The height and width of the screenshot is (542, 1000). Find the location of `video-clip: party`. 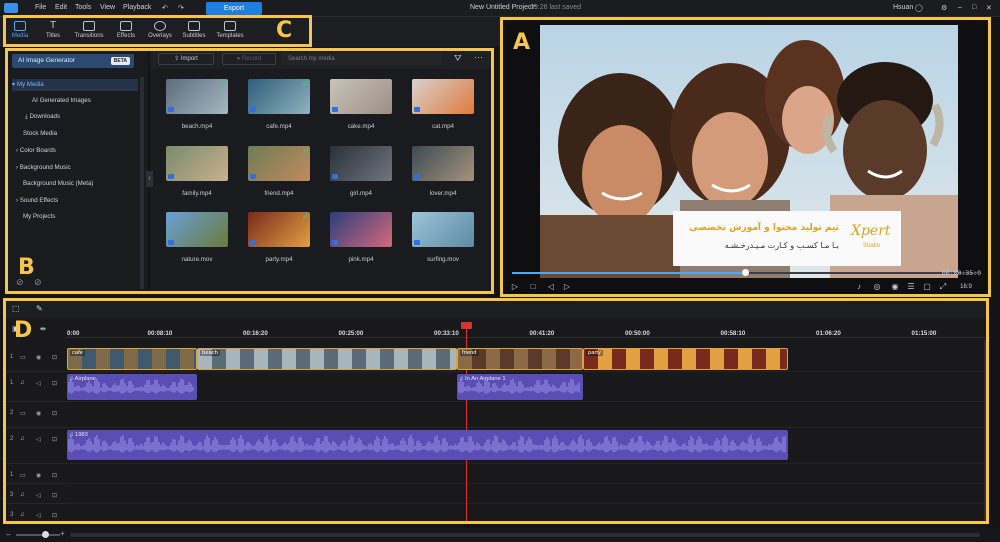

video-clip: party is located at coordinates (685, 359).